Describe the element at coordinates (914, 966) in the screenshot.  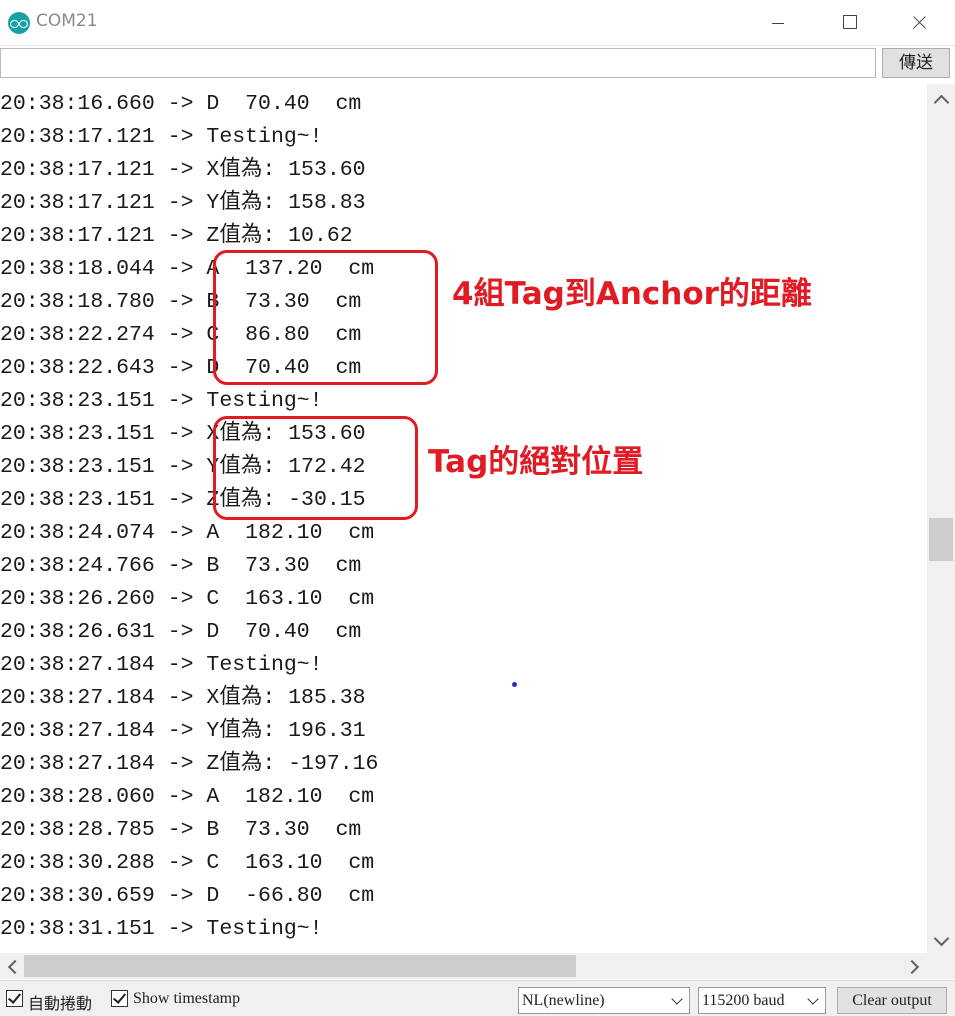
I see `scroll-right-icon` at that location.